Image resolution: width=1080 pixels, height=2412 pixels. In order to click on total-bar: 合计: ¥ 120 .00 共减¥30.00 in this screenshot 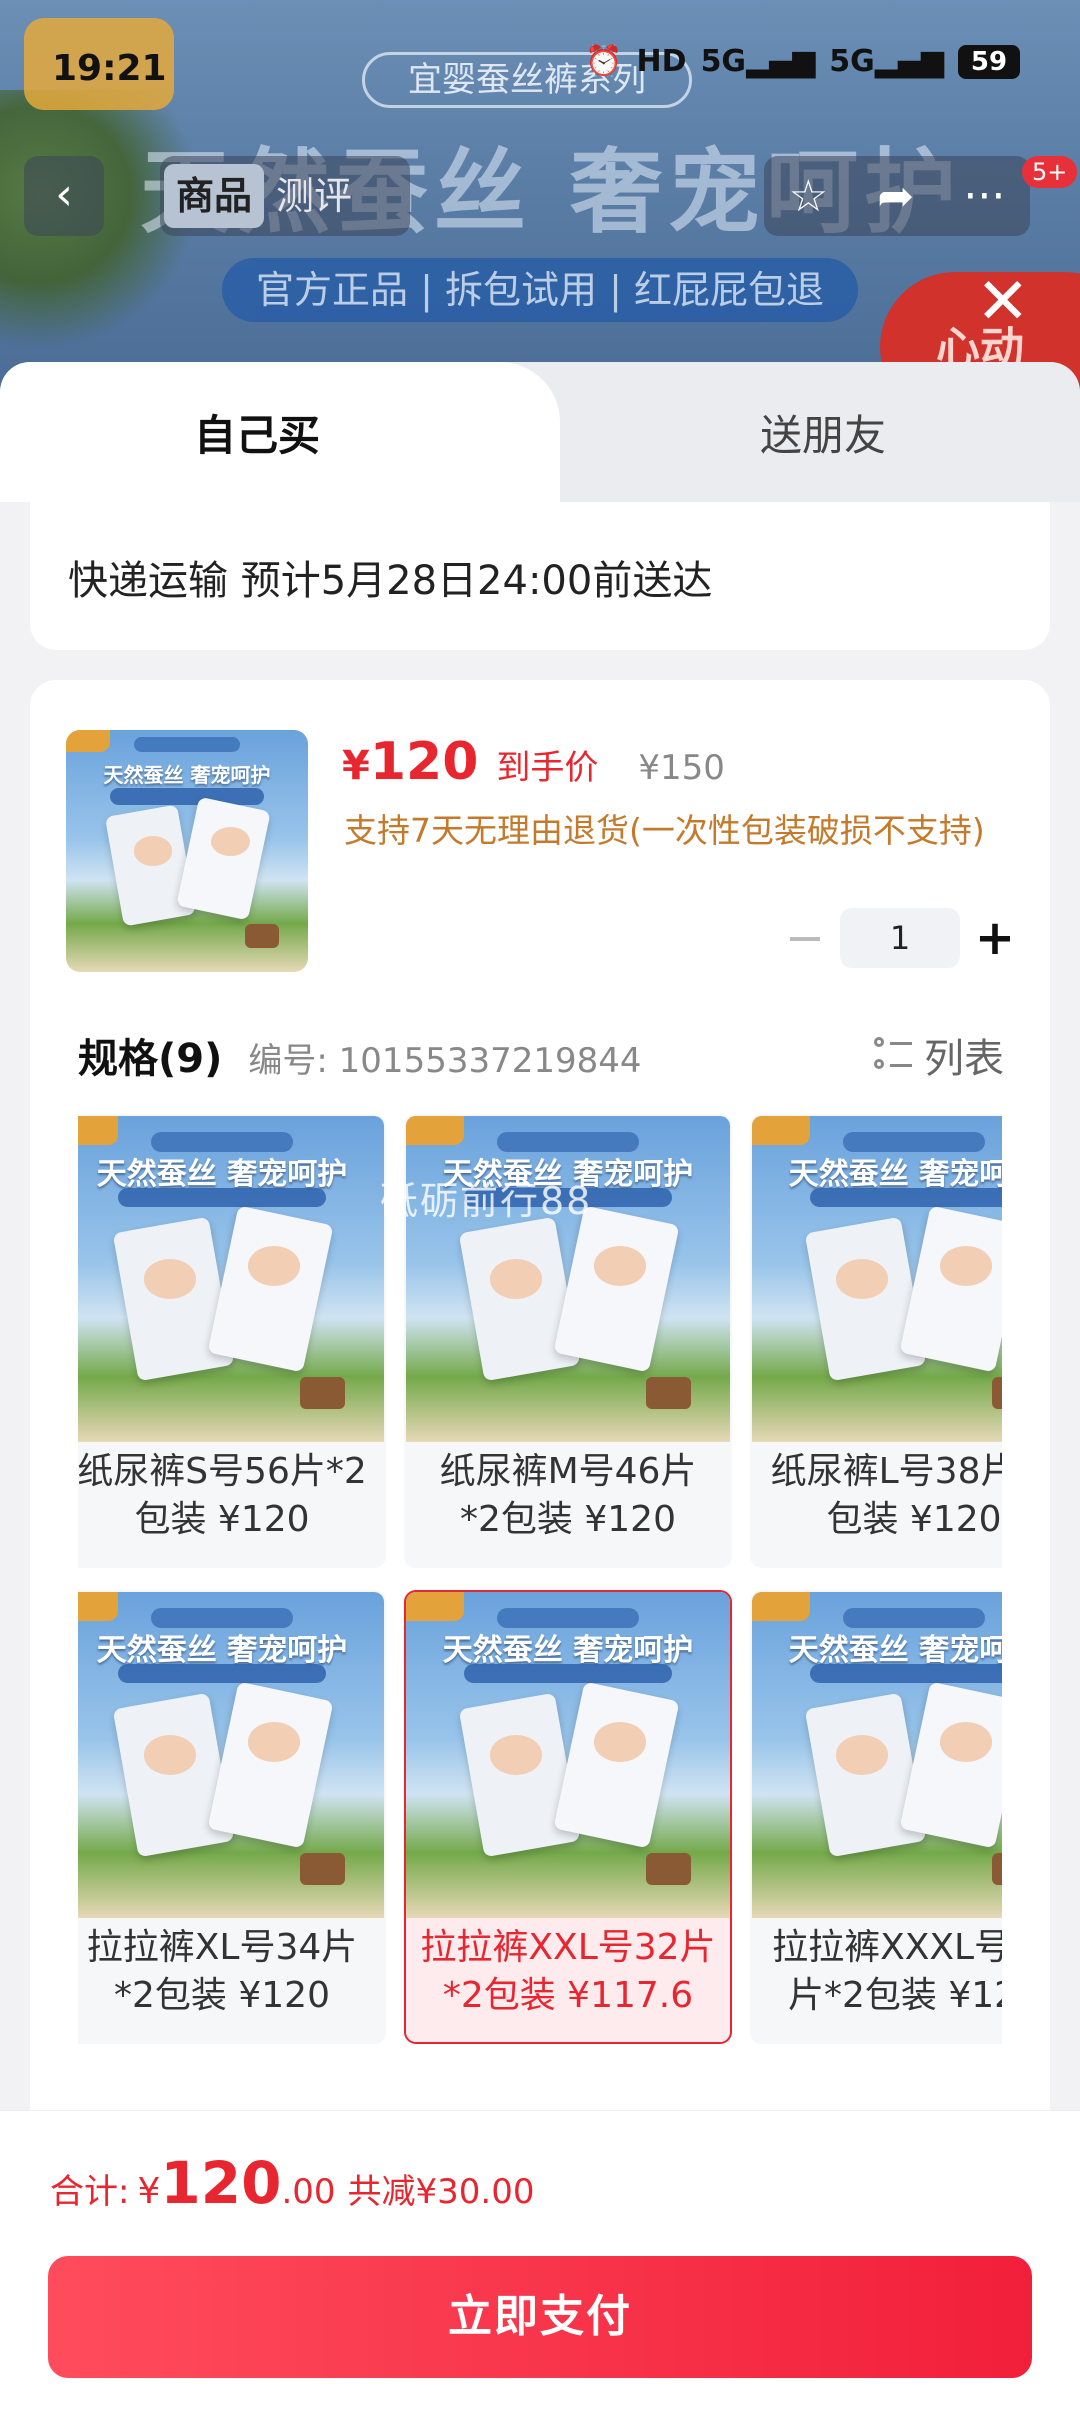, I will do `click(540, 2175)`.